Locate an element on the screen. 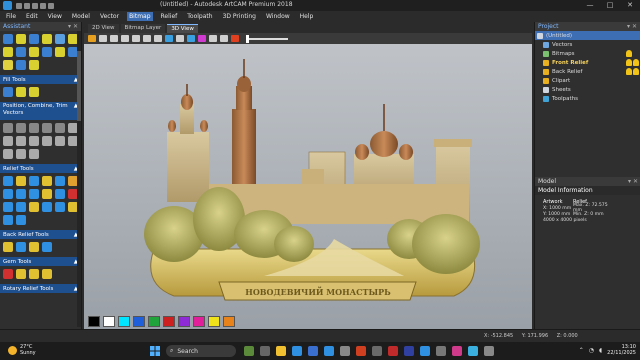  pattern-fill-icon is located at coordinates (21, 92).